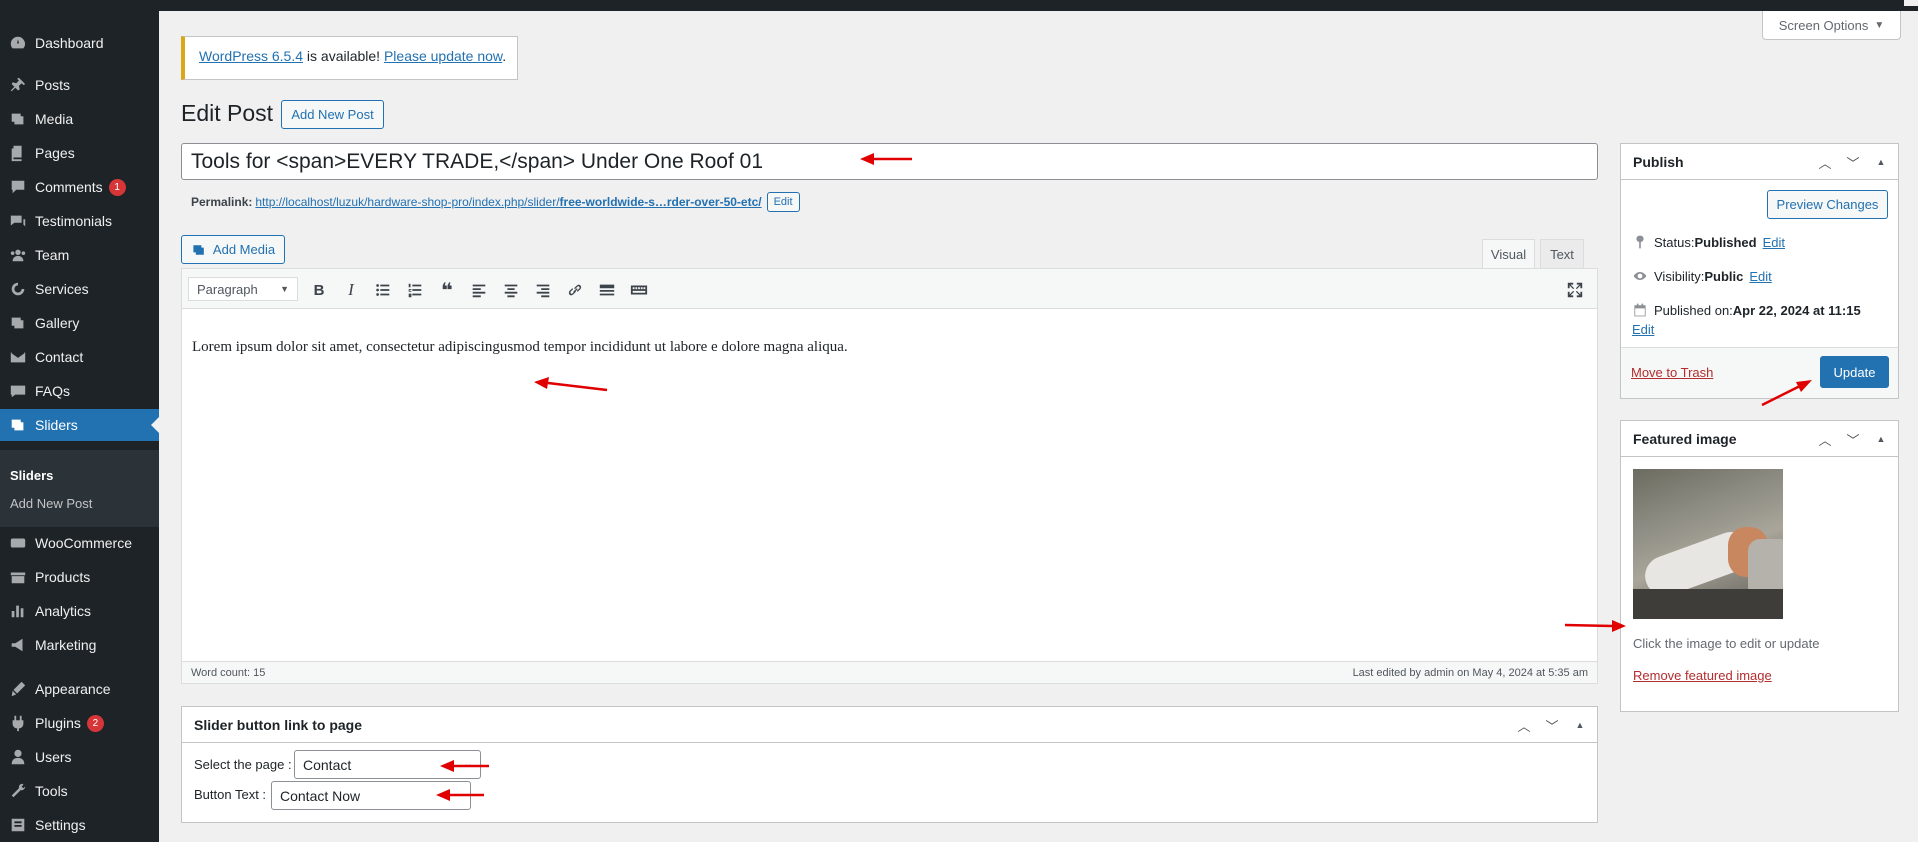 Image resolution: width=1918 pixels, height=842 pixels. Describe the element at coordinates (79, 357) in the screenshot. I see `menu-contact: Contact` at that location.